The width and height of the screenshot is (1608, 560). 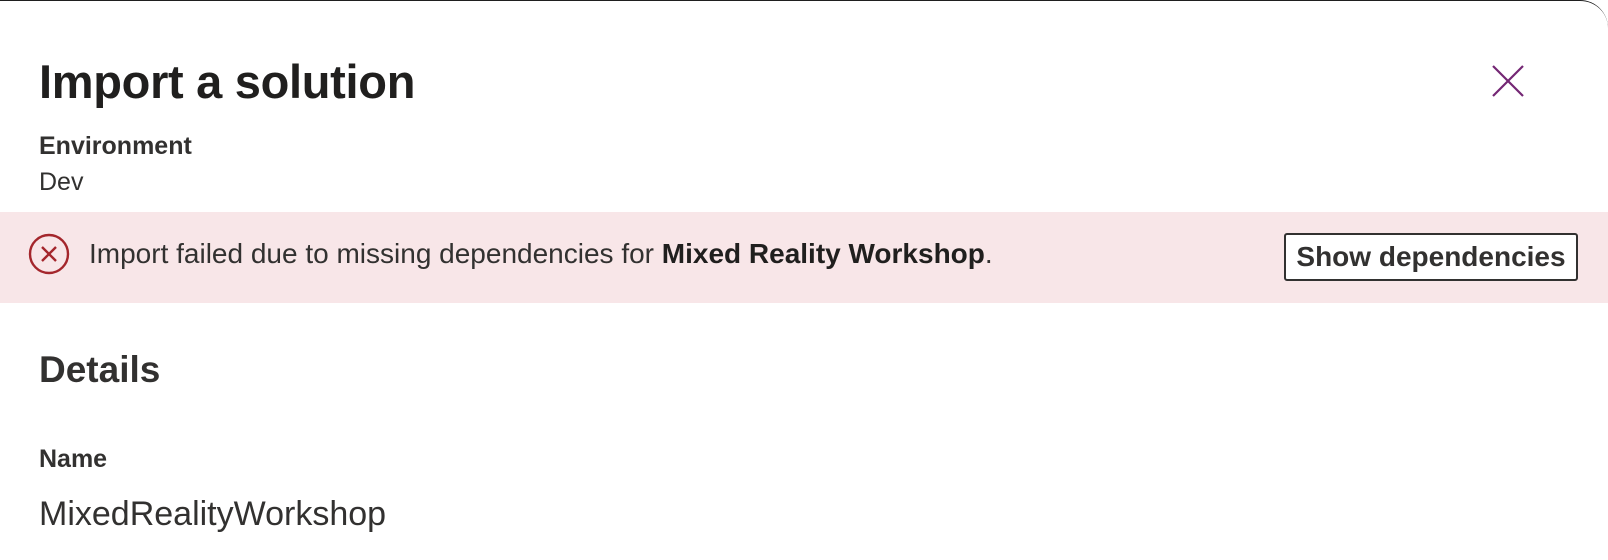 What do you see at coordinates (988, 253) in the screenshot?
I see `error-message-suffix: .` at bounding box center [988, 253].